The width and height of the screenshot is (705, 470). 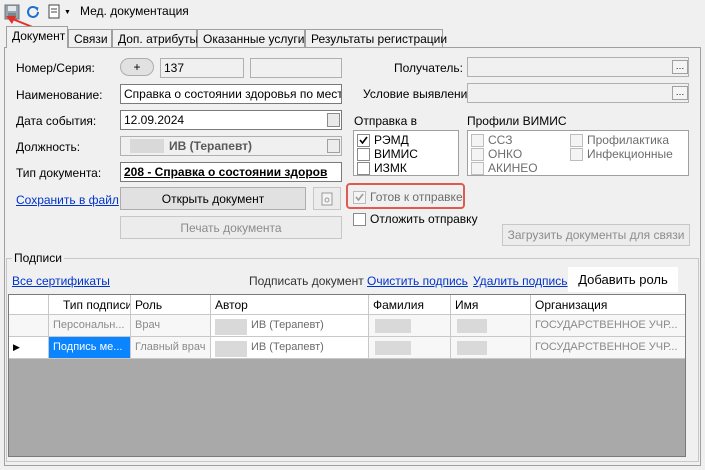 What do you see at coordinates (333, 146) in the screenshot?
I see `position-picker-icon` at bounding box center [333, 146].